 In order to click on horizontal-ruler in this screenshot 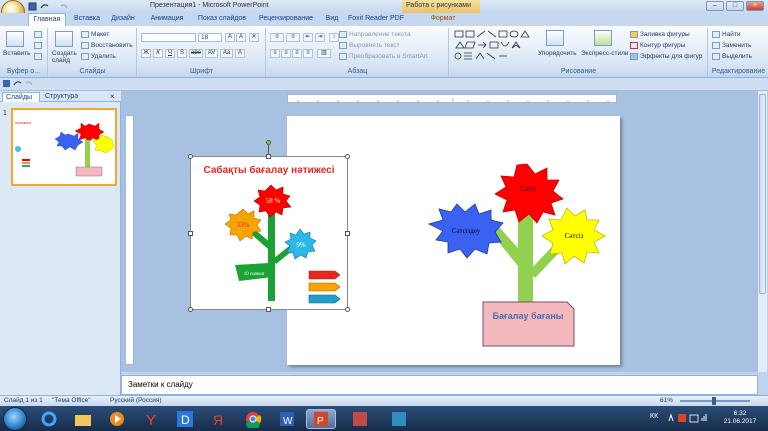, I will do `click(452, 98)`.